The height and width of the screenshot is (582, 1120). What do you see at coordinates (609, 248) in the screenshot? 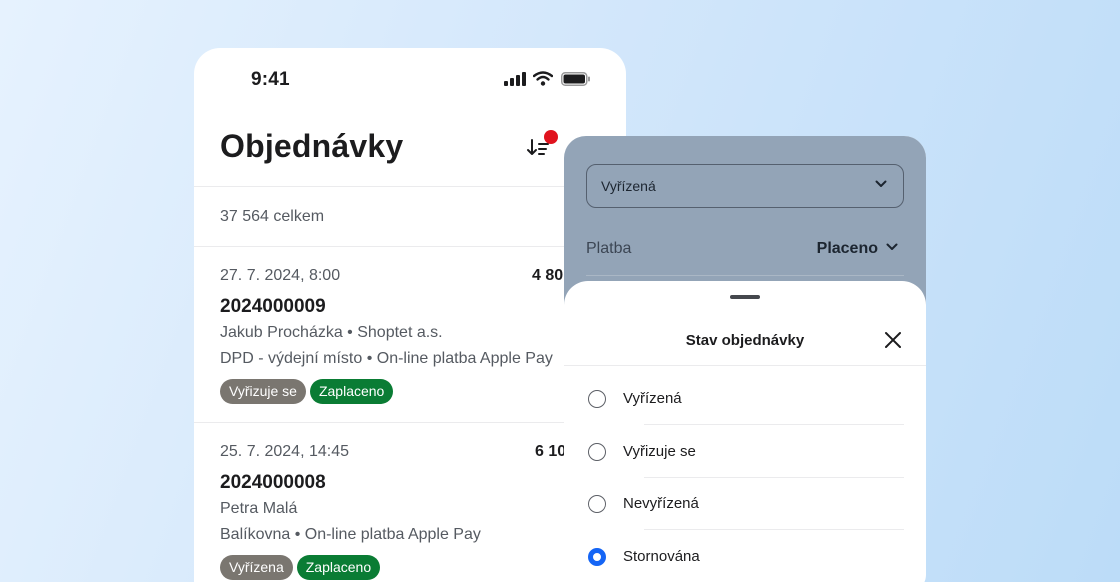
I see `payment-filter-label: Platba` at bounding box center [609, 248].